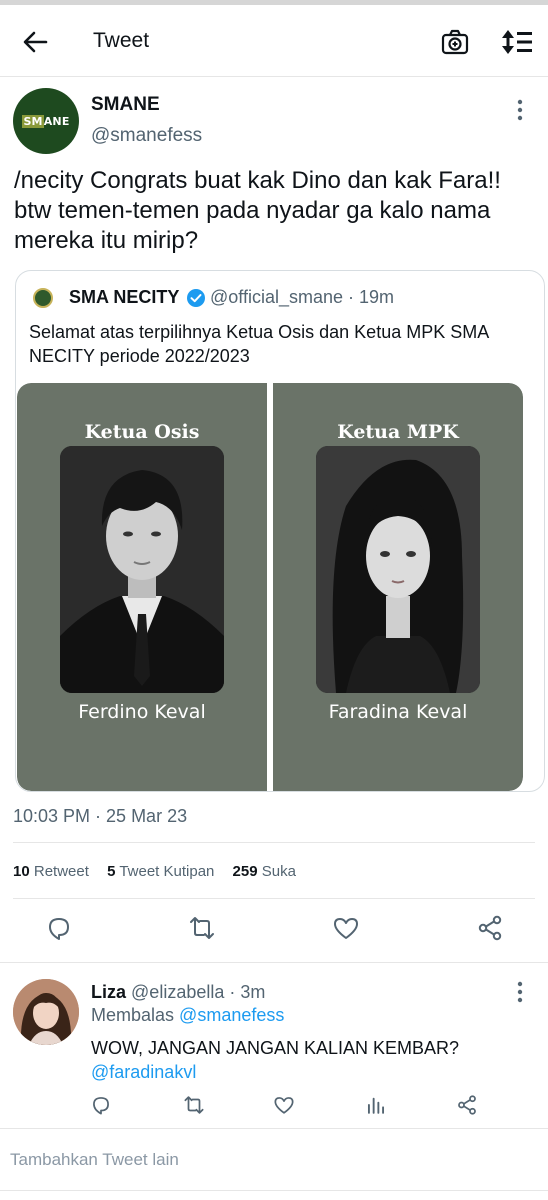 The image size is (548, 1200). Describe the element at coordinates (146, 136) in the screenshot. I see `author-handle: @smanefess` at that location.